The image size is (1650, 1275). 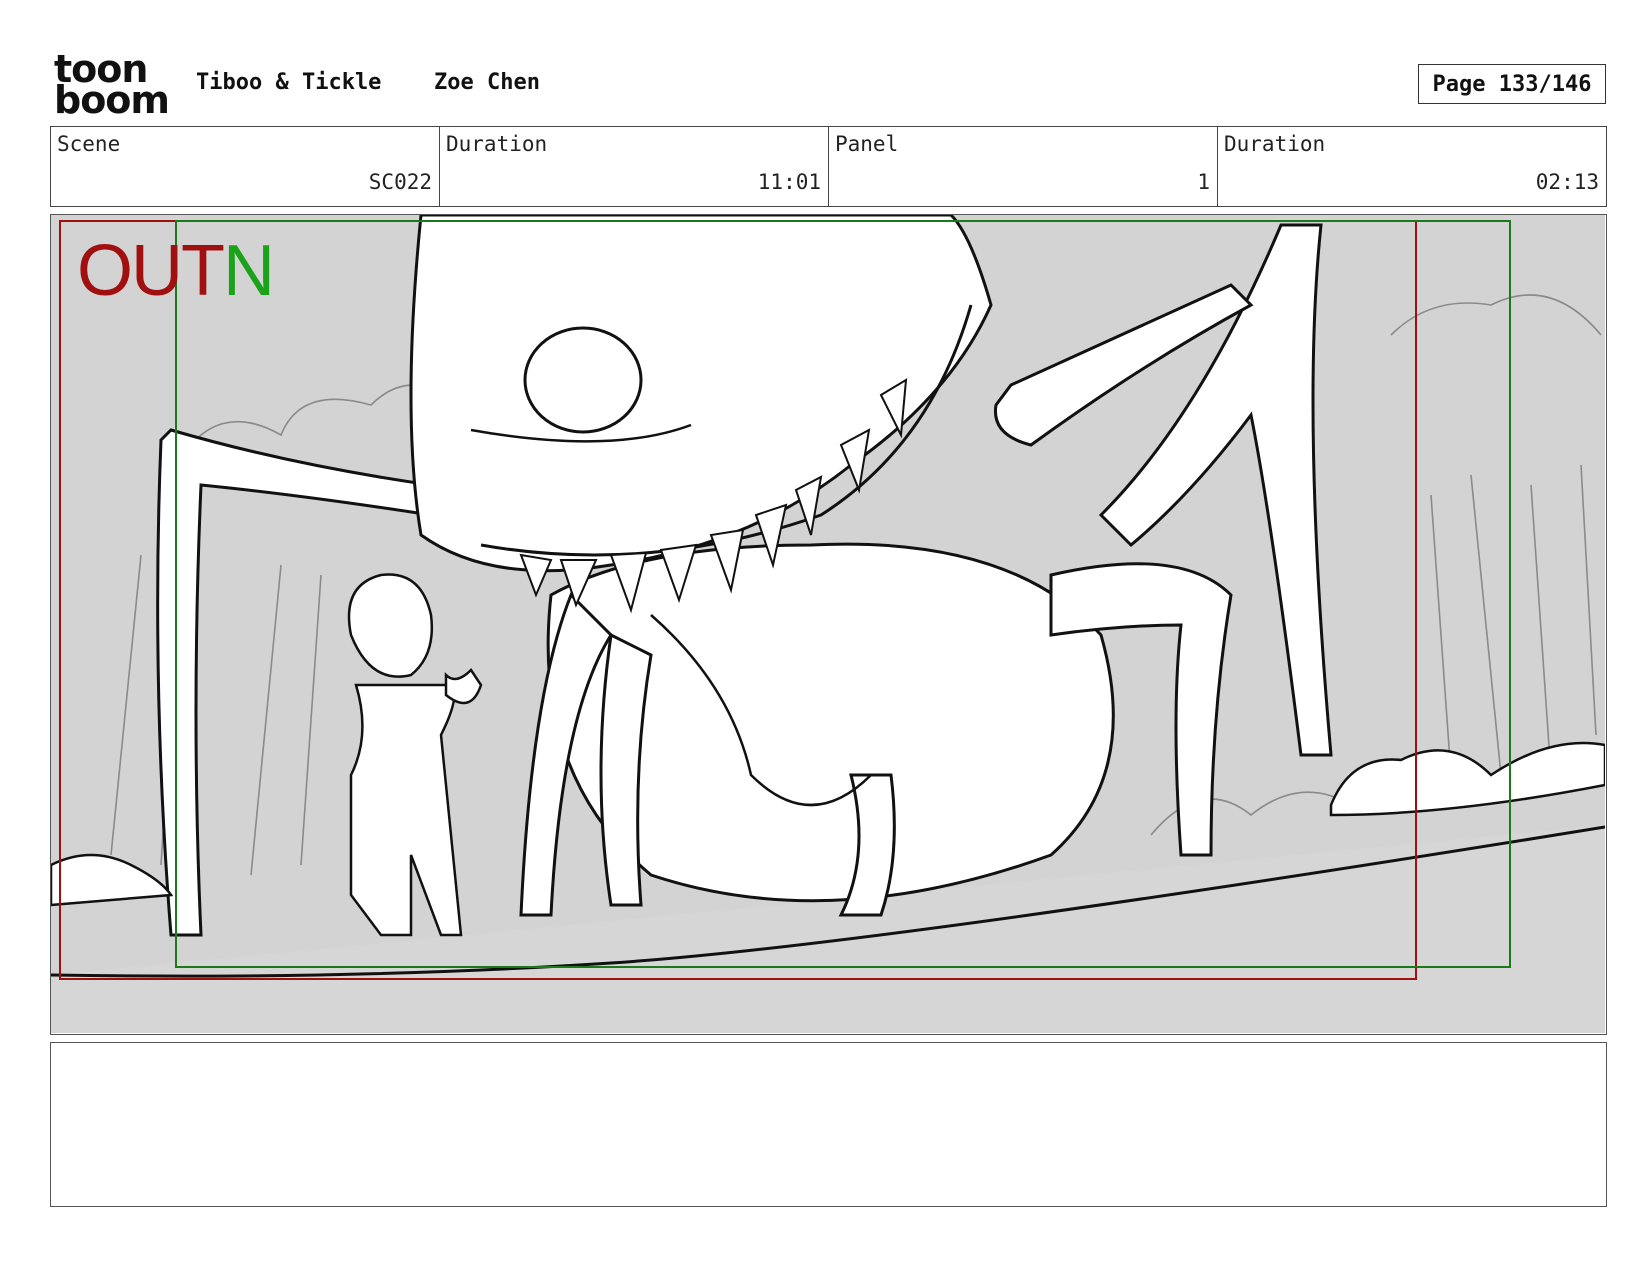 I want to click on page-indicator: Page 133/146, so click(x=1512, y=84).